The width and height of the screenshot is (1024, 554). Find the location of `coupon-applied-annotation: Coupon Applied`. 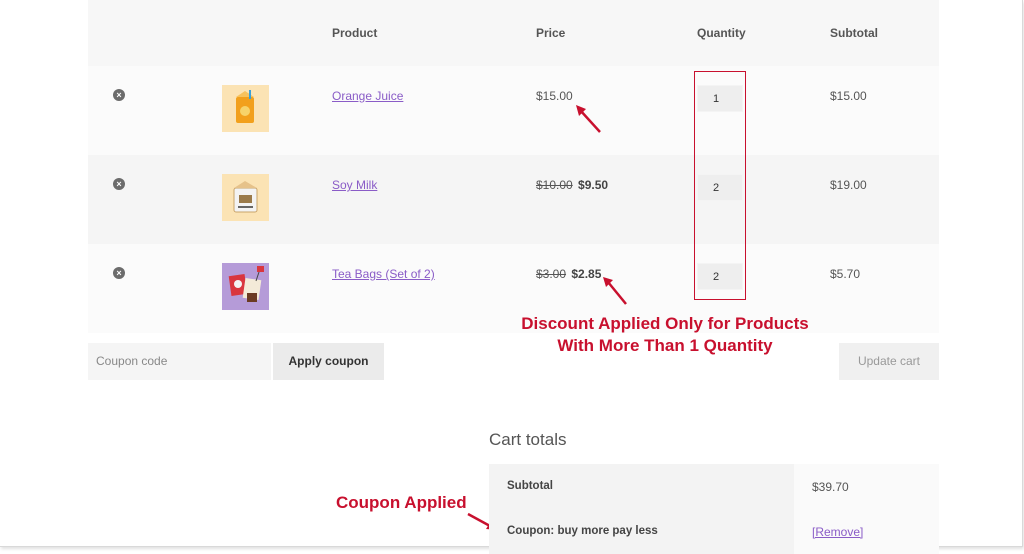

coupon-applied-annotation: Coupon Applied is located at coordinates (401, 502).